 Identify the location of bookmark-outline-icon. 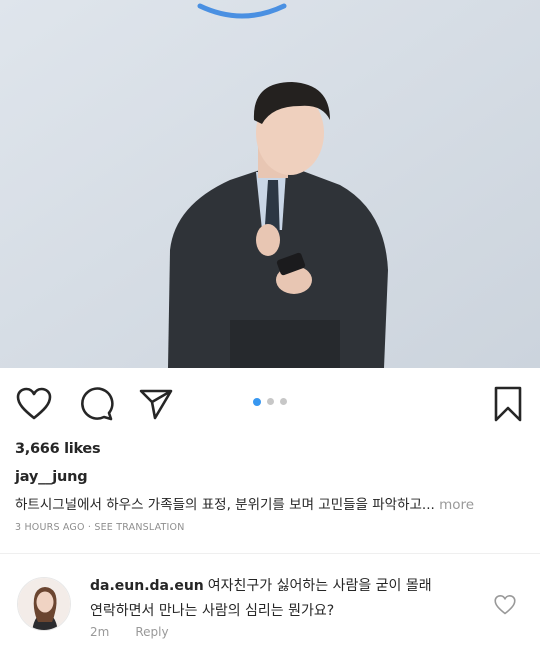
(508, 404).